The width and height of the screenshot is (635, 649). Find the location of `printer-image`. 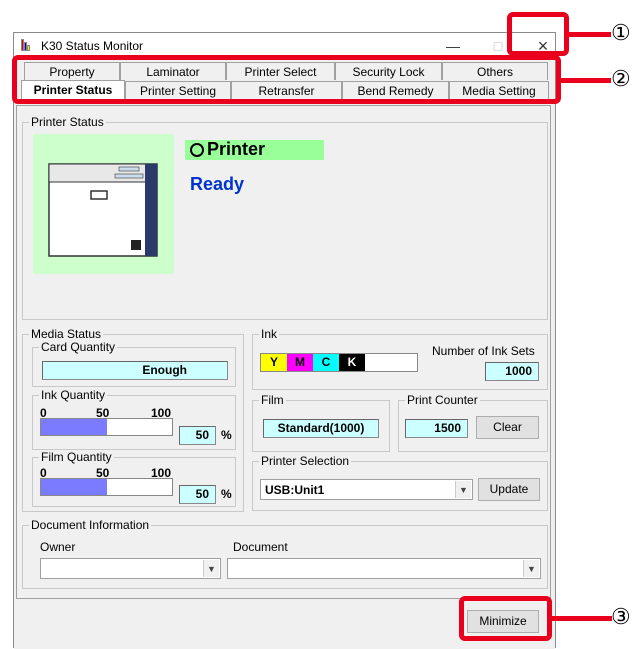

printer-image is located at coordinates (103, 204).